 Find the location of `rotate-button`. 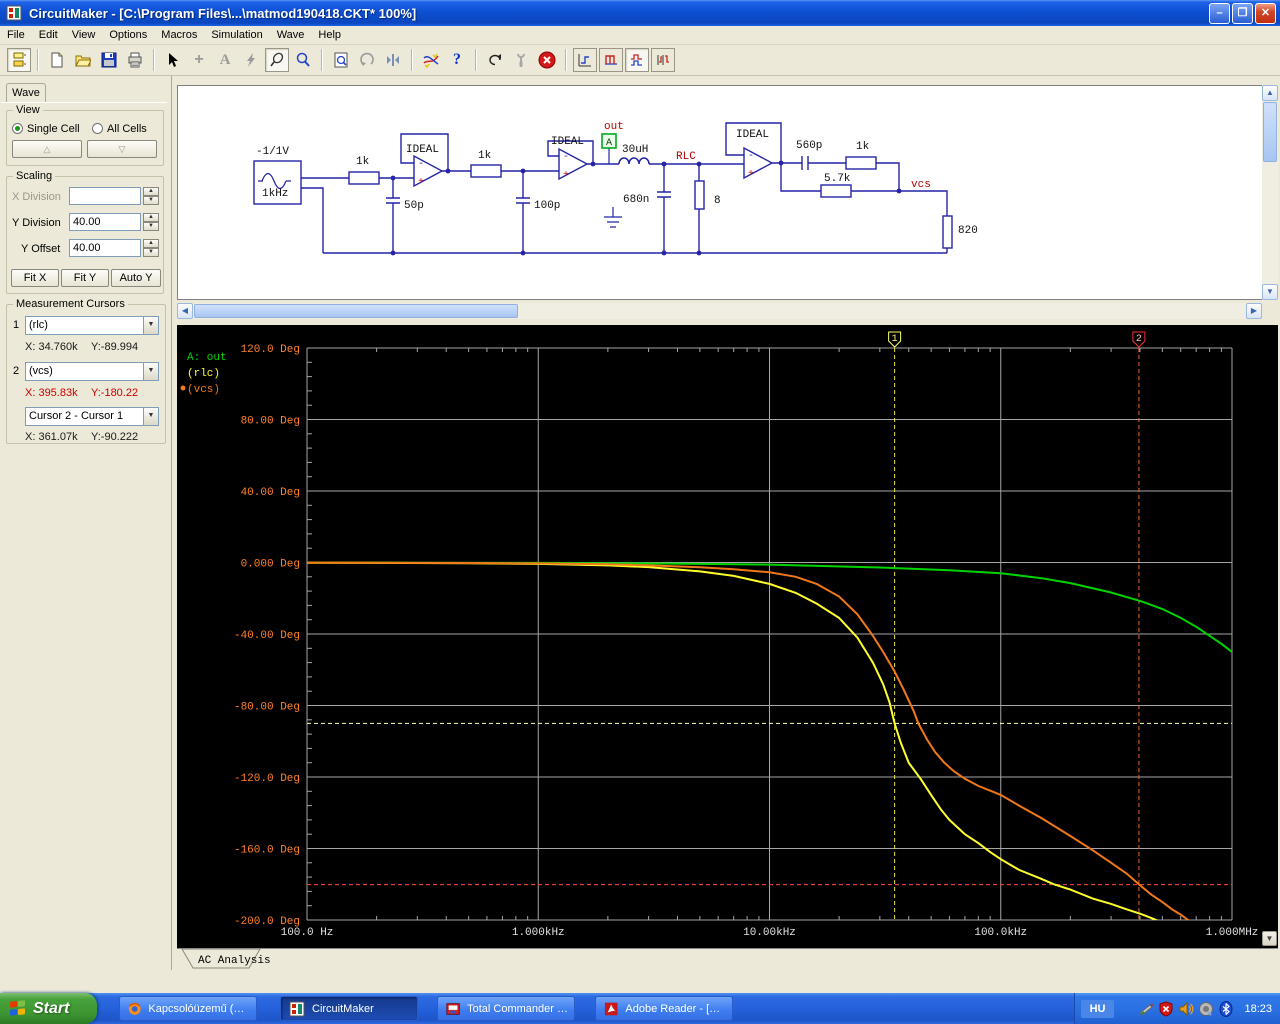

rotate-button is located at coordinates (367, 60).